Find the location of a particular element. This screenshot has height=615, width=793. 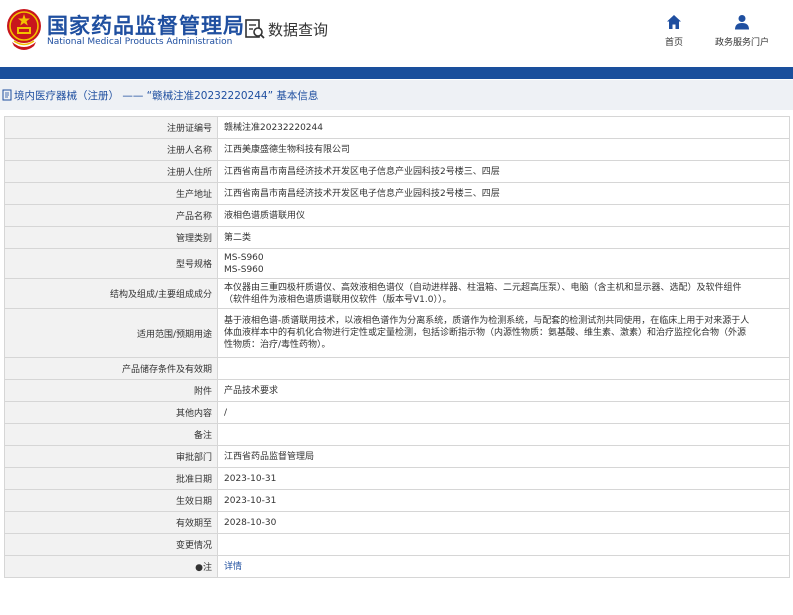

field-value: 液相色谱质谱联用仪 is located at coordinates (503, 215).